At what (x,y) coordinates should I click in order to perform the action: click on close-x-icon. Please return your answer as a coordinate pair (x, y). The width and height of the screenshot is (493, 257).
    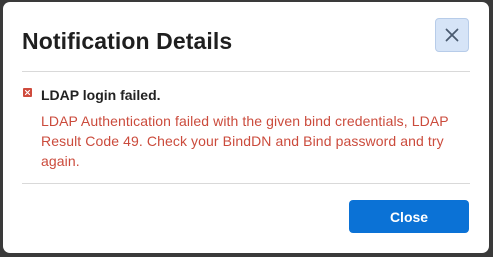
    Looking at the image, I should click on (452, 35).